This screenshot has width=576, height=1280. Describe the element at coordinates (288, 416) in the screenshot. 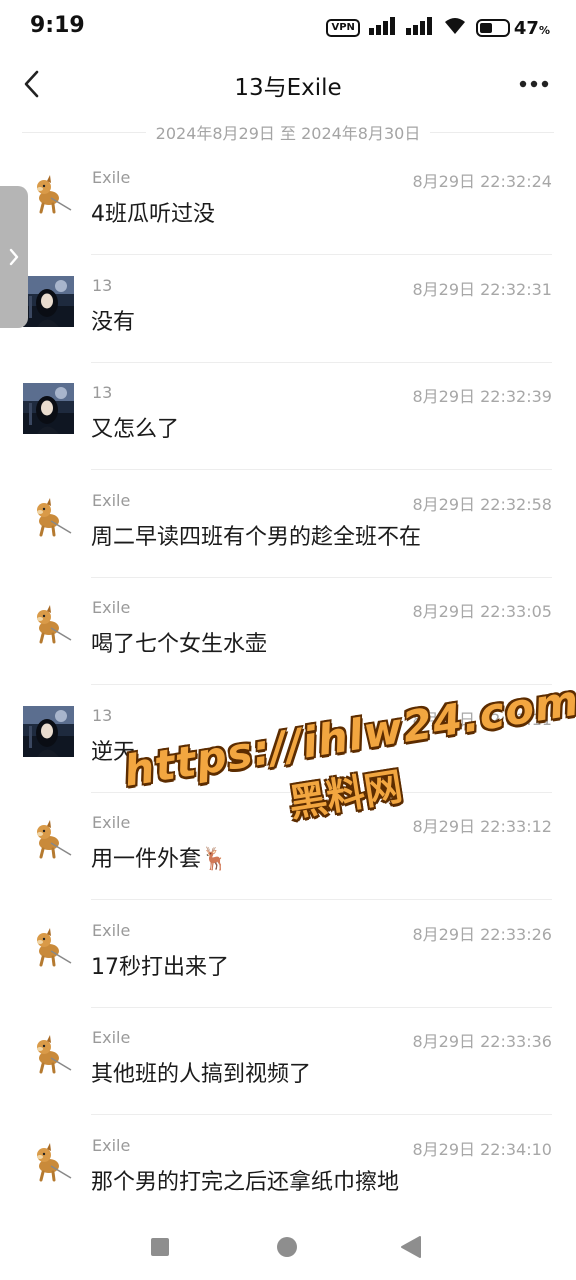

I see `message-item: 13 8月29日 22:32:39 又怎么了` at that location.